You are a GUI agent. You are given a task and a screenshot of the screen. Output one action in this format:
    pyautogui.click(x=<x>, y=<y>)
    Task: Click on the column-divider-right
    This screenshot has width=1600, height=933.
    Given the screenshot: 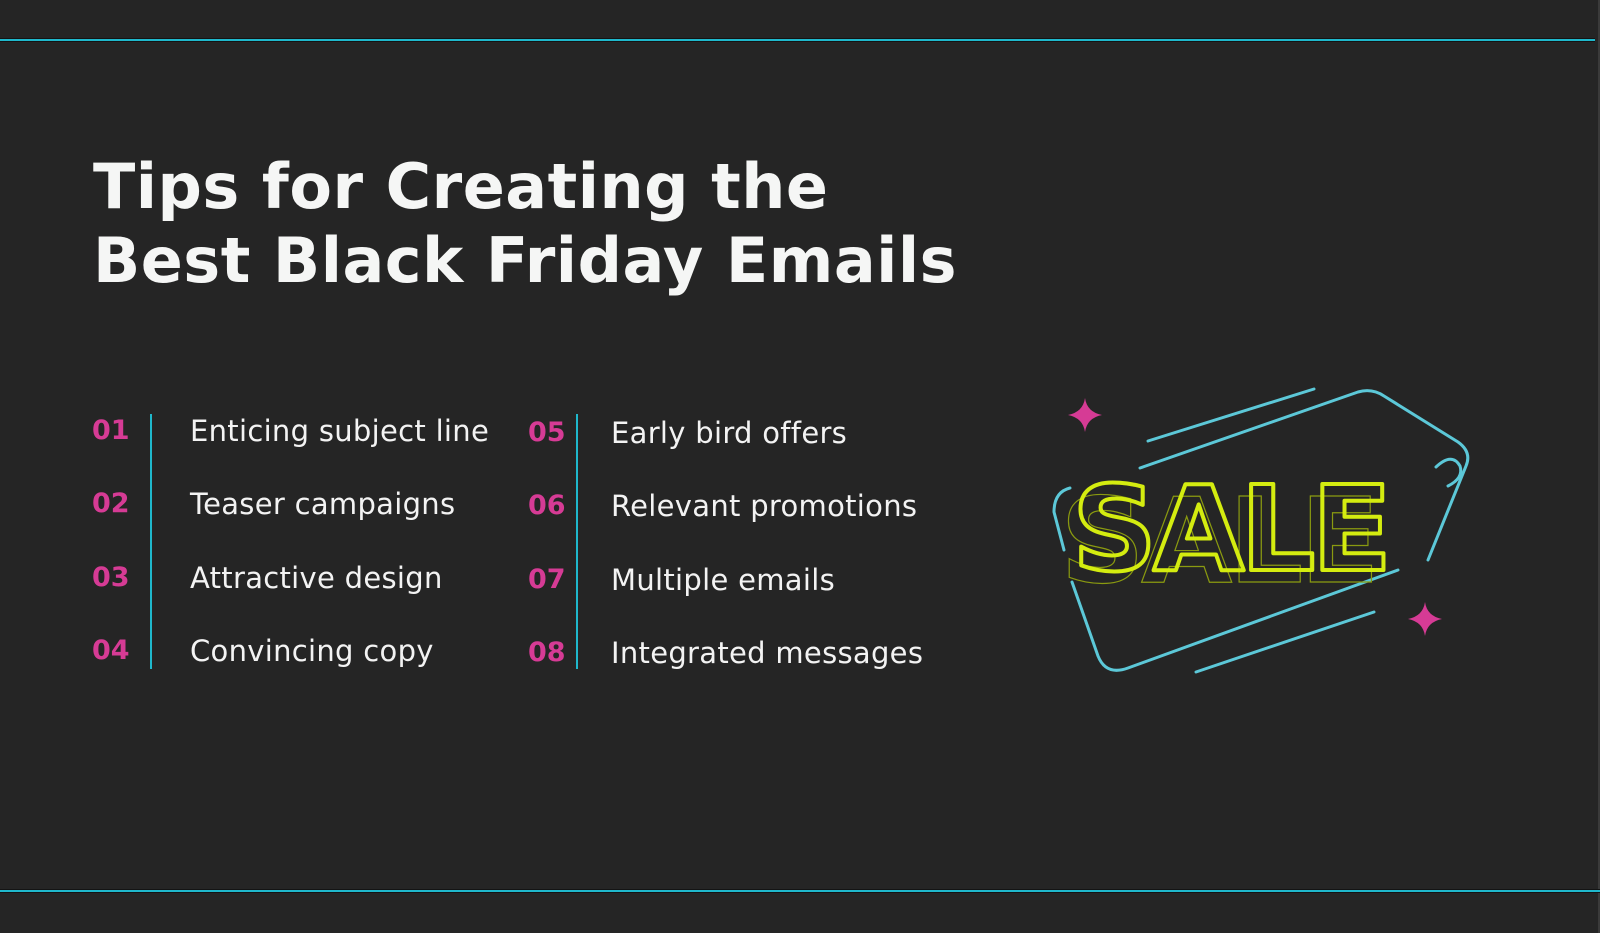 What is the action you would take?
    pyautogui.click(x=577, y=541)
    